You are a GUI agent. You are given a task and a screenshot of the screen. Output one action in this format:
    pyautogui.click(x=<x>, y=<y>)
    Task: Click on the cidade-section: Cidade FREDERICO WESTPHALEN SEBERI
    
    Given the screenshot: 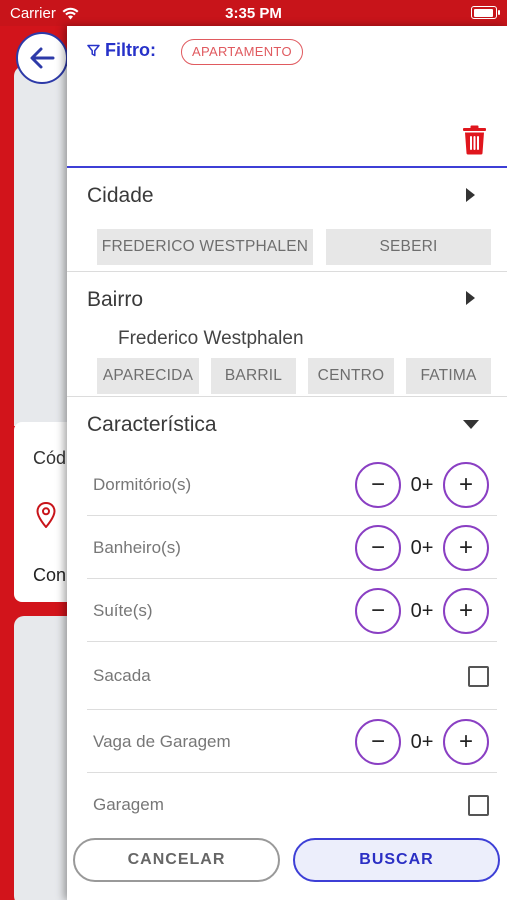 What is the action you would take?
    pyautogui.click(x=287, y=220)
    